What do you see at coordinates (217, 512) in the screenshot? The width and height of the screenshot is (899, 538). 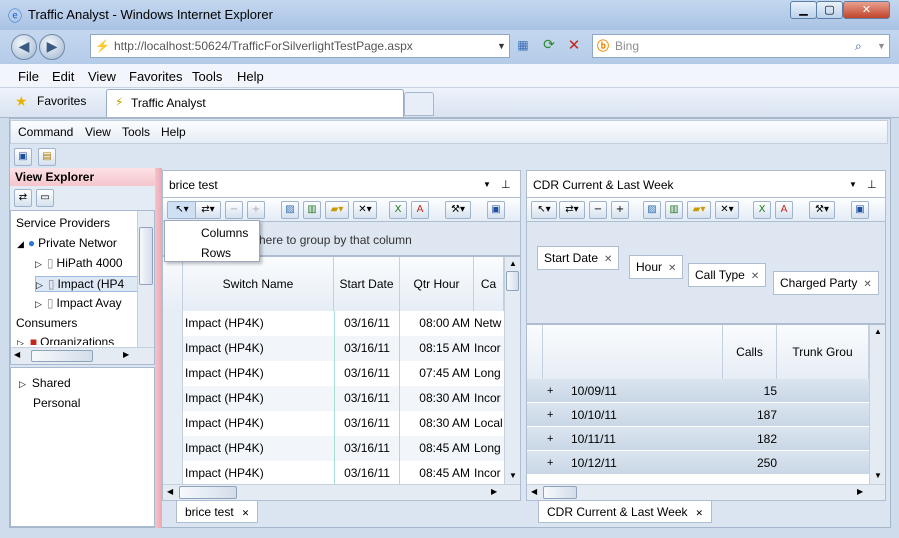 I see `panel1-tab: brice test ✕` at bounding box center [217, 512].